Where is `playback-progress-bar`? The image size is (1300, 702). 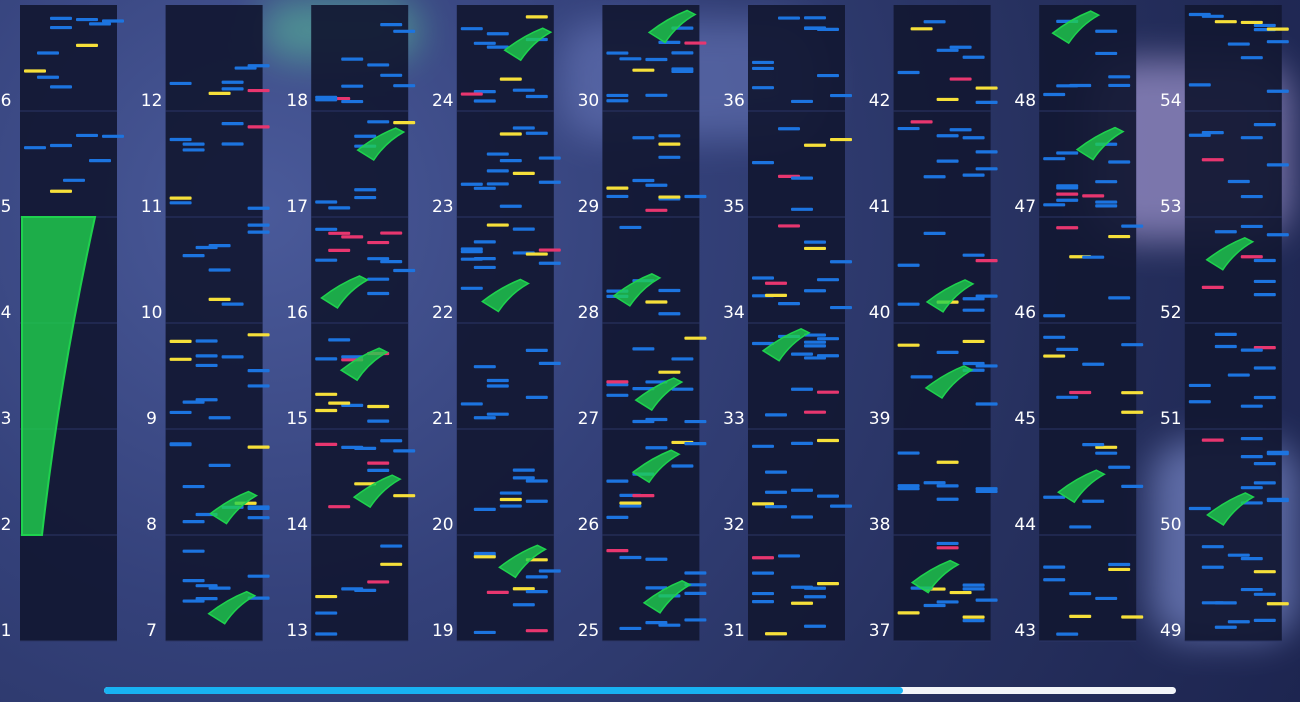 playback-progress-bar is located at coordinates (640, 690).